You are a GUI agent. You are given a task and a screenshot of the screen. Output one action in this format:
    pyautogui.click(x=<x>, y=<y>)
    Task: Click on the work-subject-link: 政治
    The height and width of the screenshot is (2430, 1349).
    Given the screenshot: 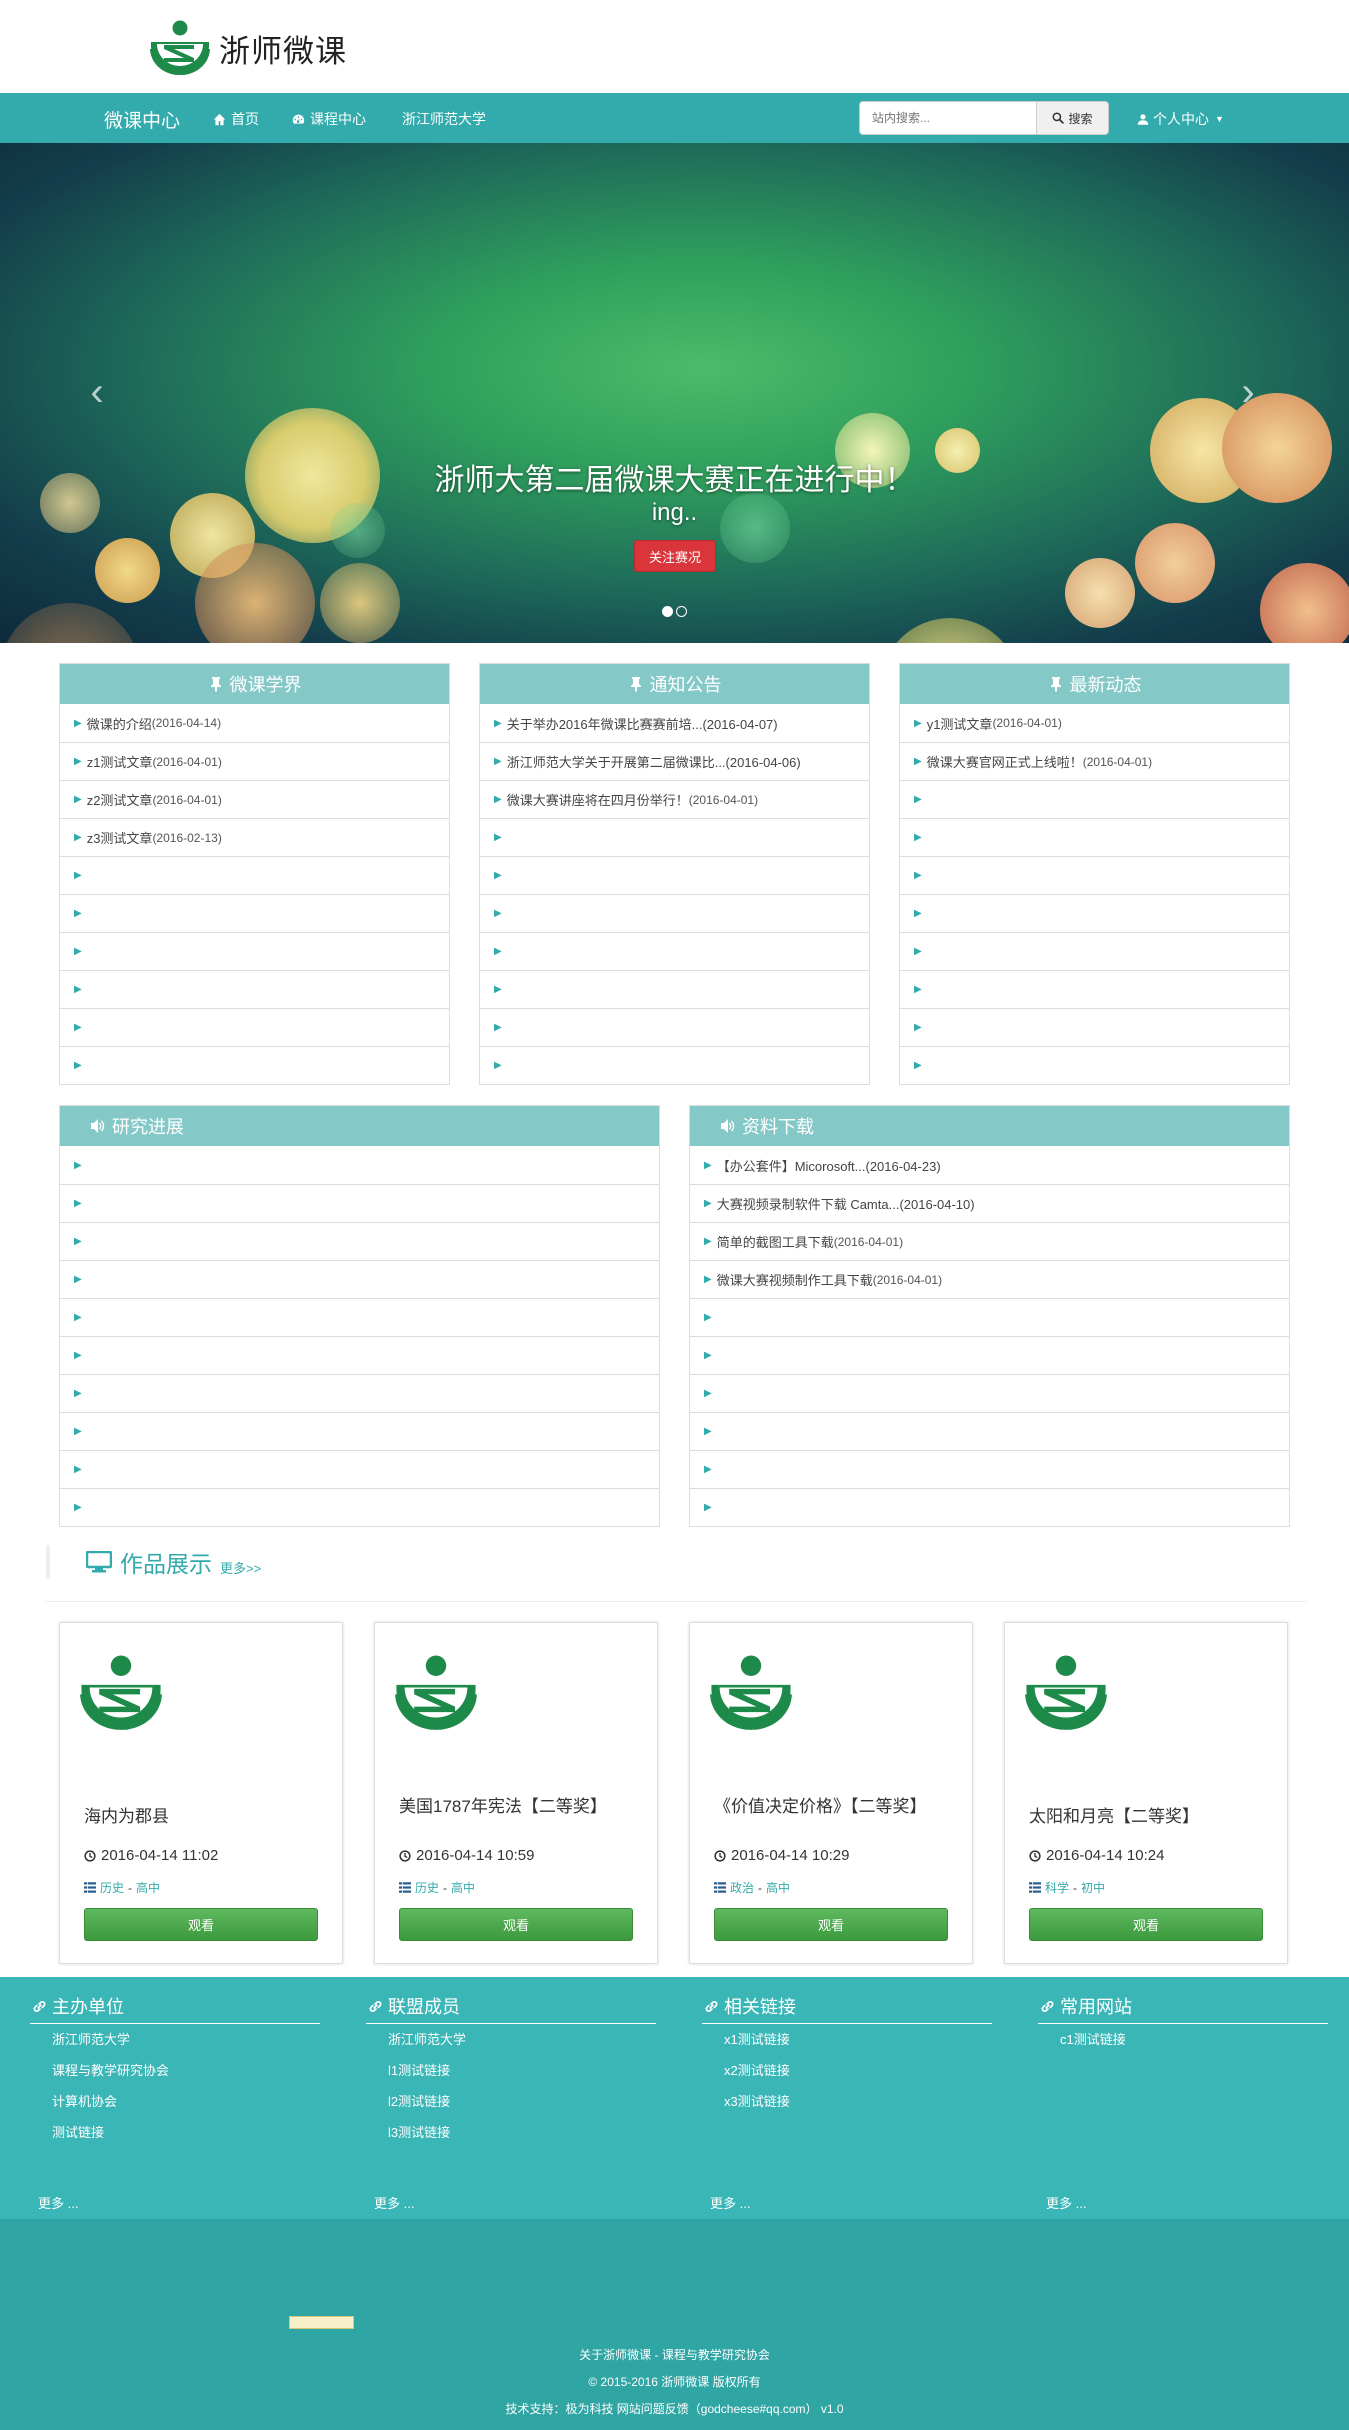 What is the action you would take?
    pyautogui.click(x=742, y=1887)
    